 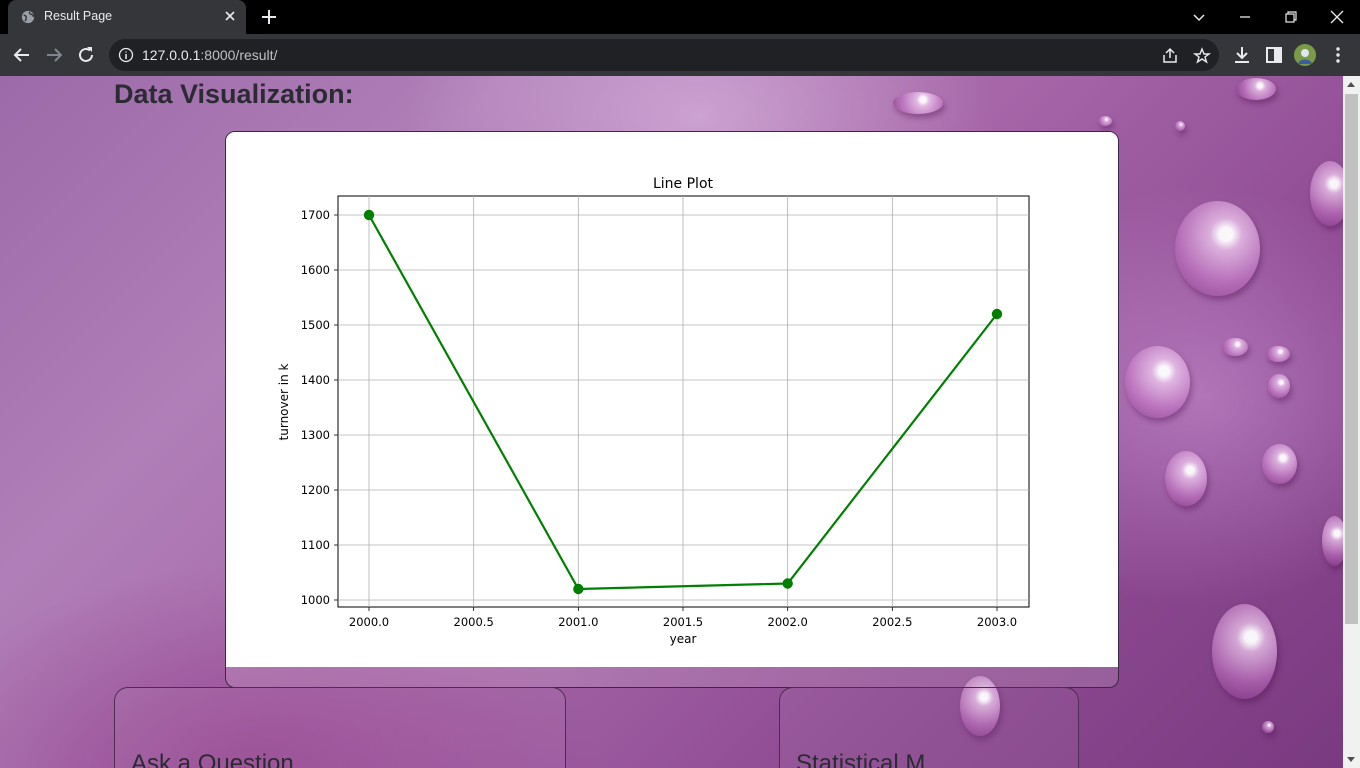 I want to click on scroll-down-arrow-icon, so click(x=1351, y=759).